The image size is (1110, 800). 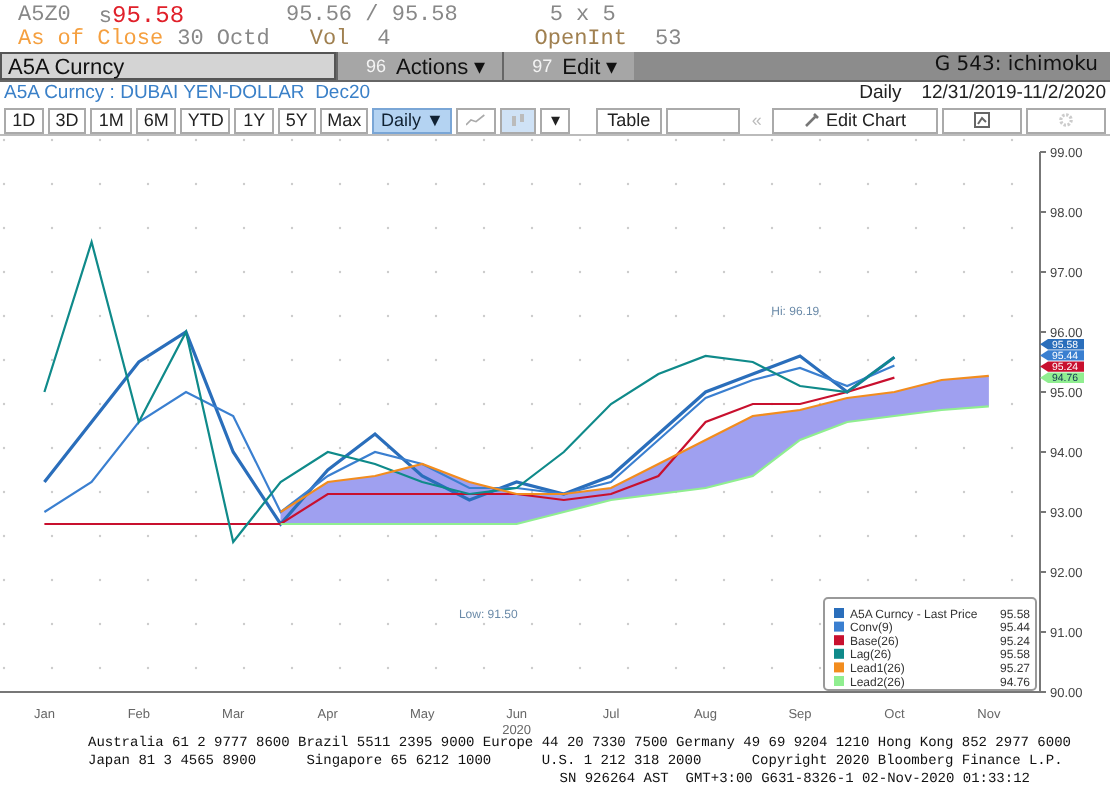 What do you see at coordinates (582, 16) in the screenshot?
I see `bid-ask-size: 5 x 5` at bounding box center [582, 16].